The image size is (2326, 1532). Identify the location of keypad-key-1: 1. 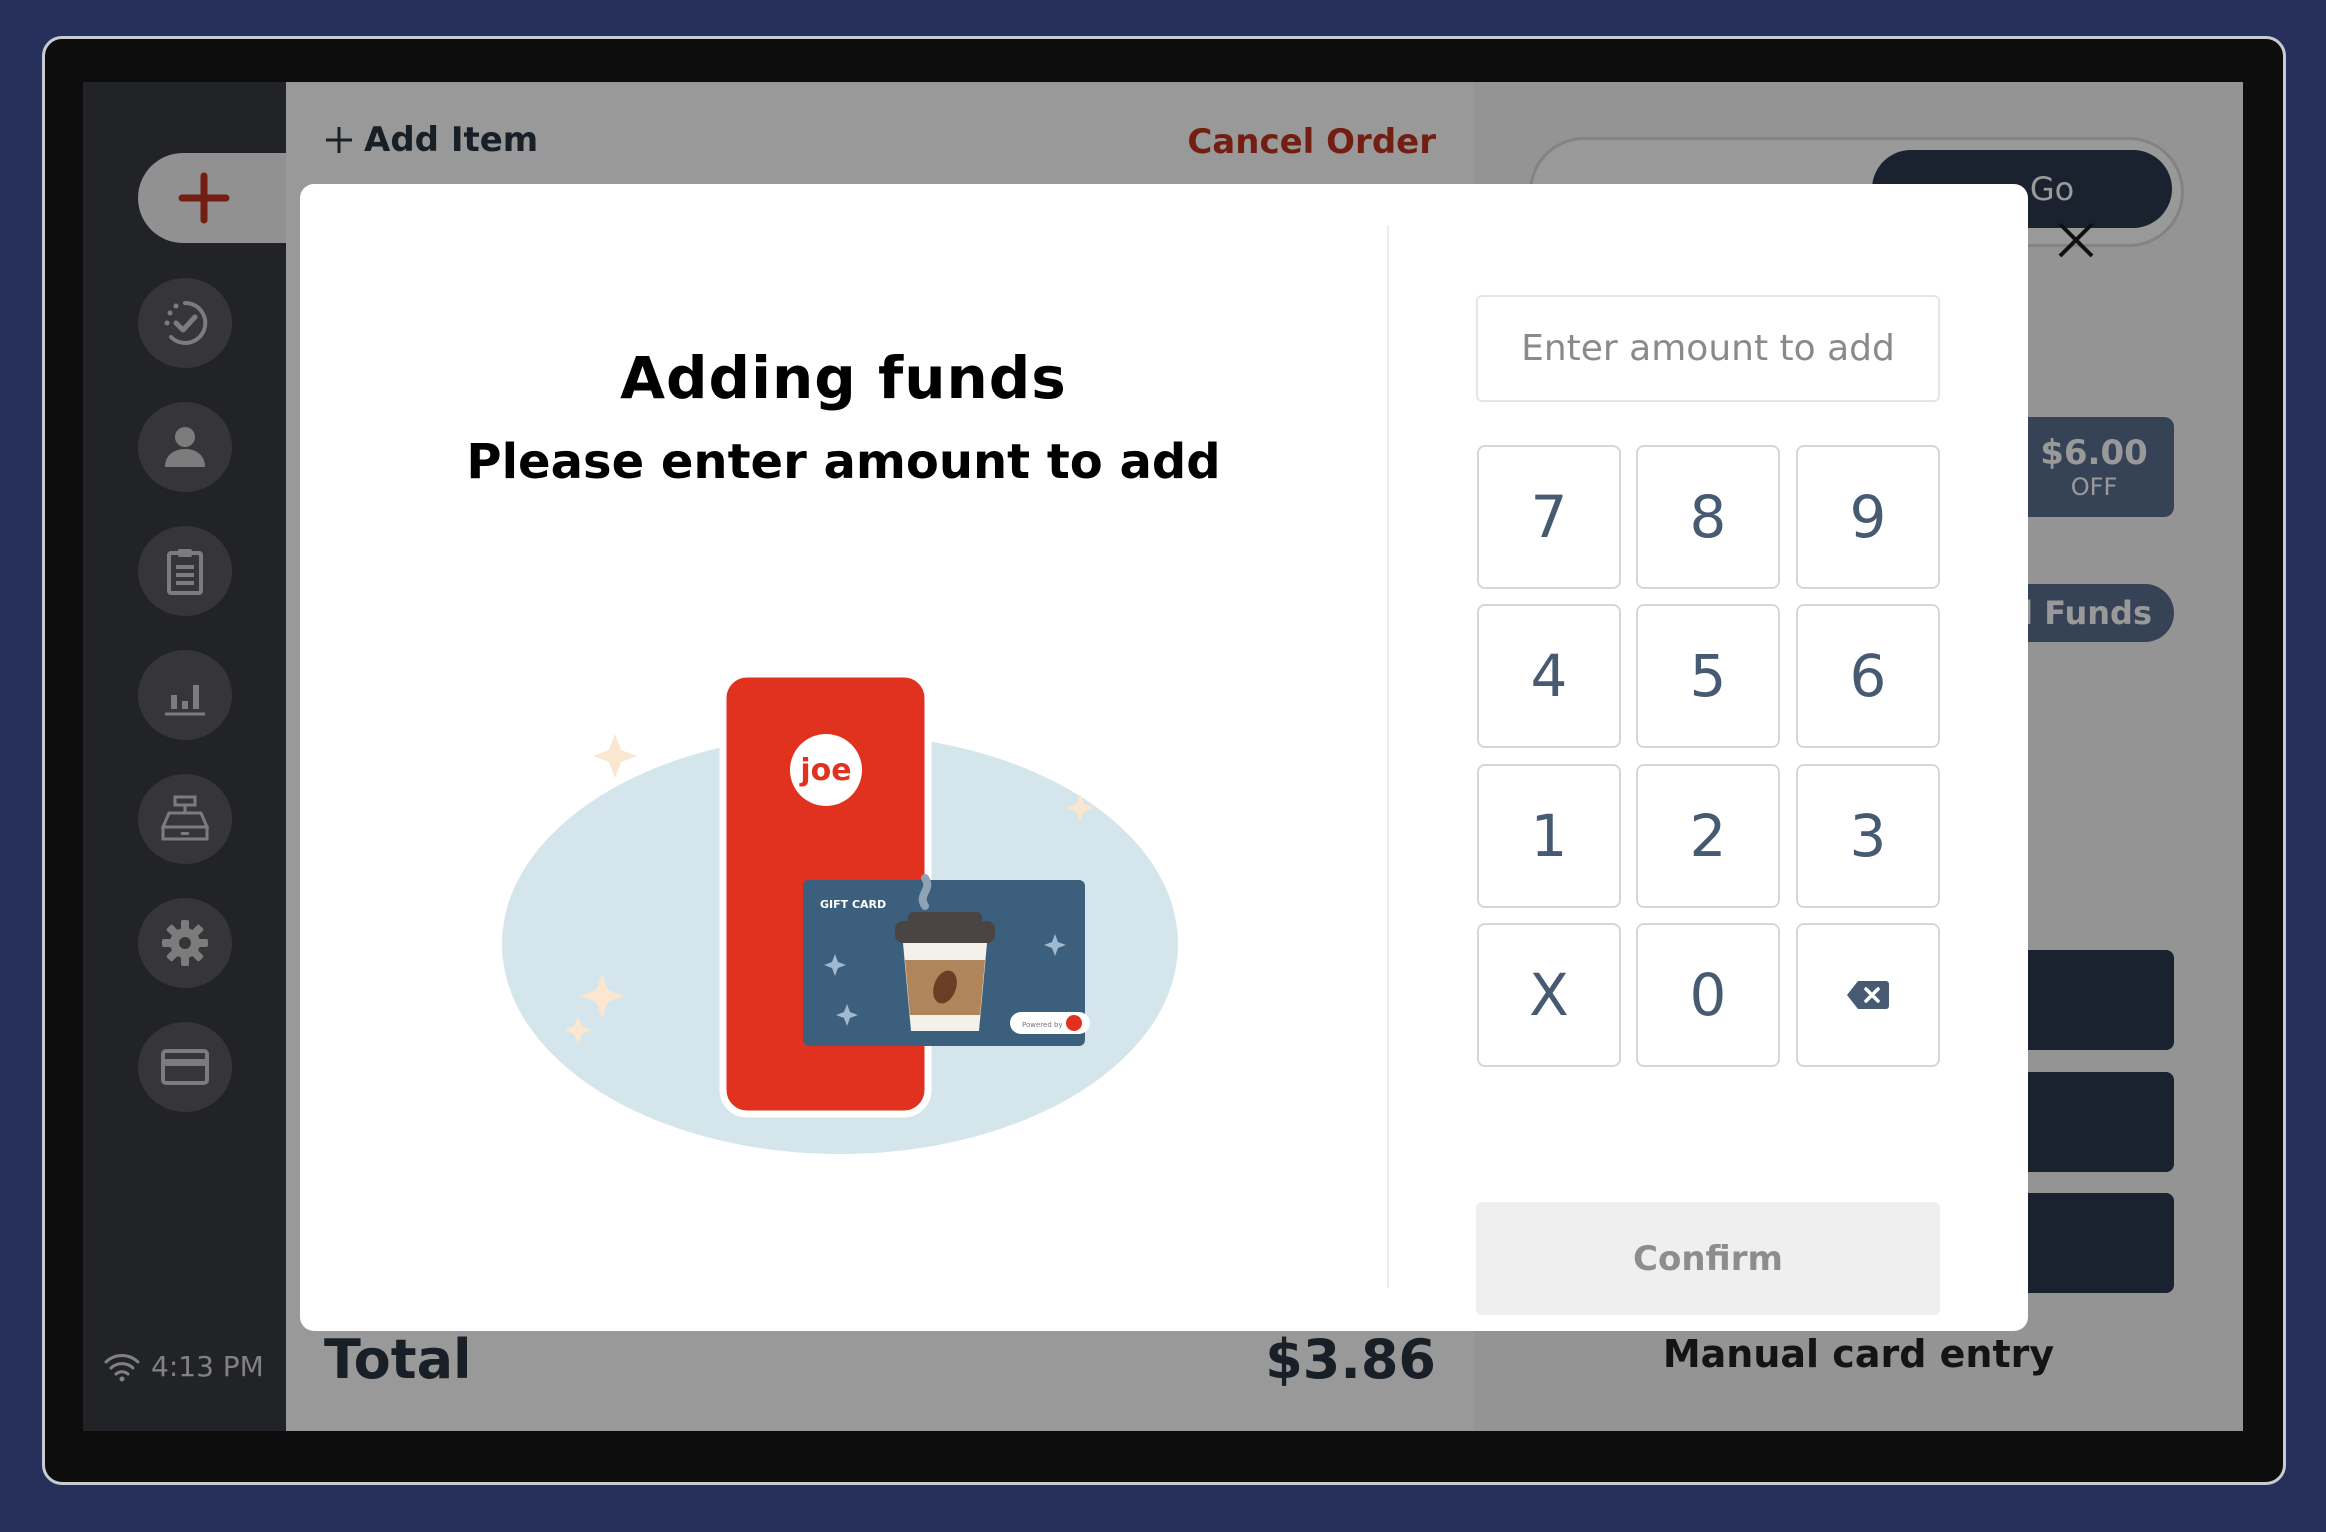
(1549, 836).